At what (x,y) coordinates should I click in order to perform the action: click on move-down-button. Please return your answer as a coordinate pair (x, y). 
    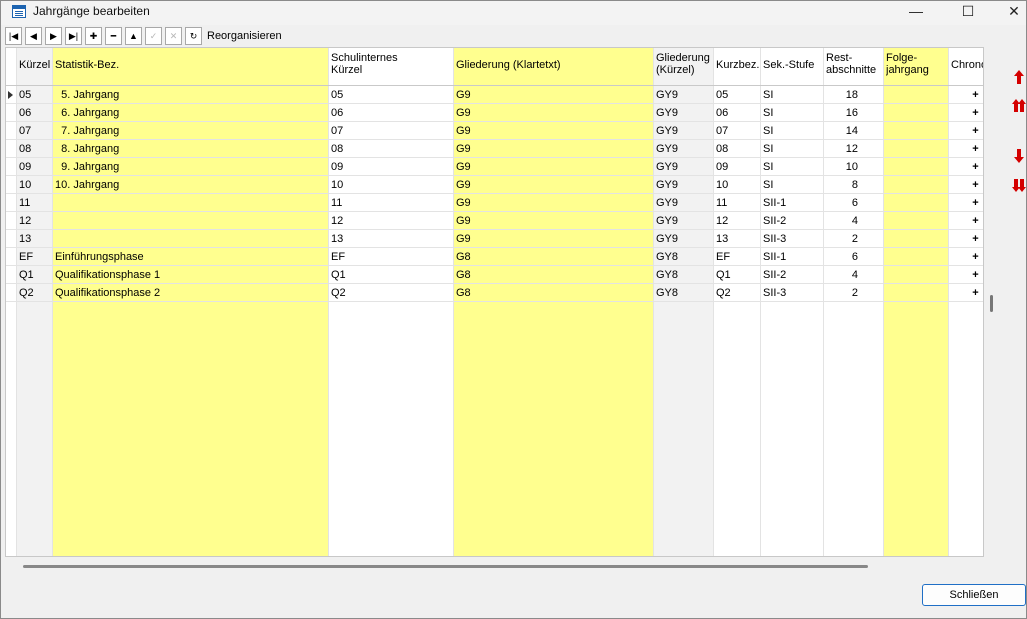
    Looking at the image, I should click on (1018, 156).